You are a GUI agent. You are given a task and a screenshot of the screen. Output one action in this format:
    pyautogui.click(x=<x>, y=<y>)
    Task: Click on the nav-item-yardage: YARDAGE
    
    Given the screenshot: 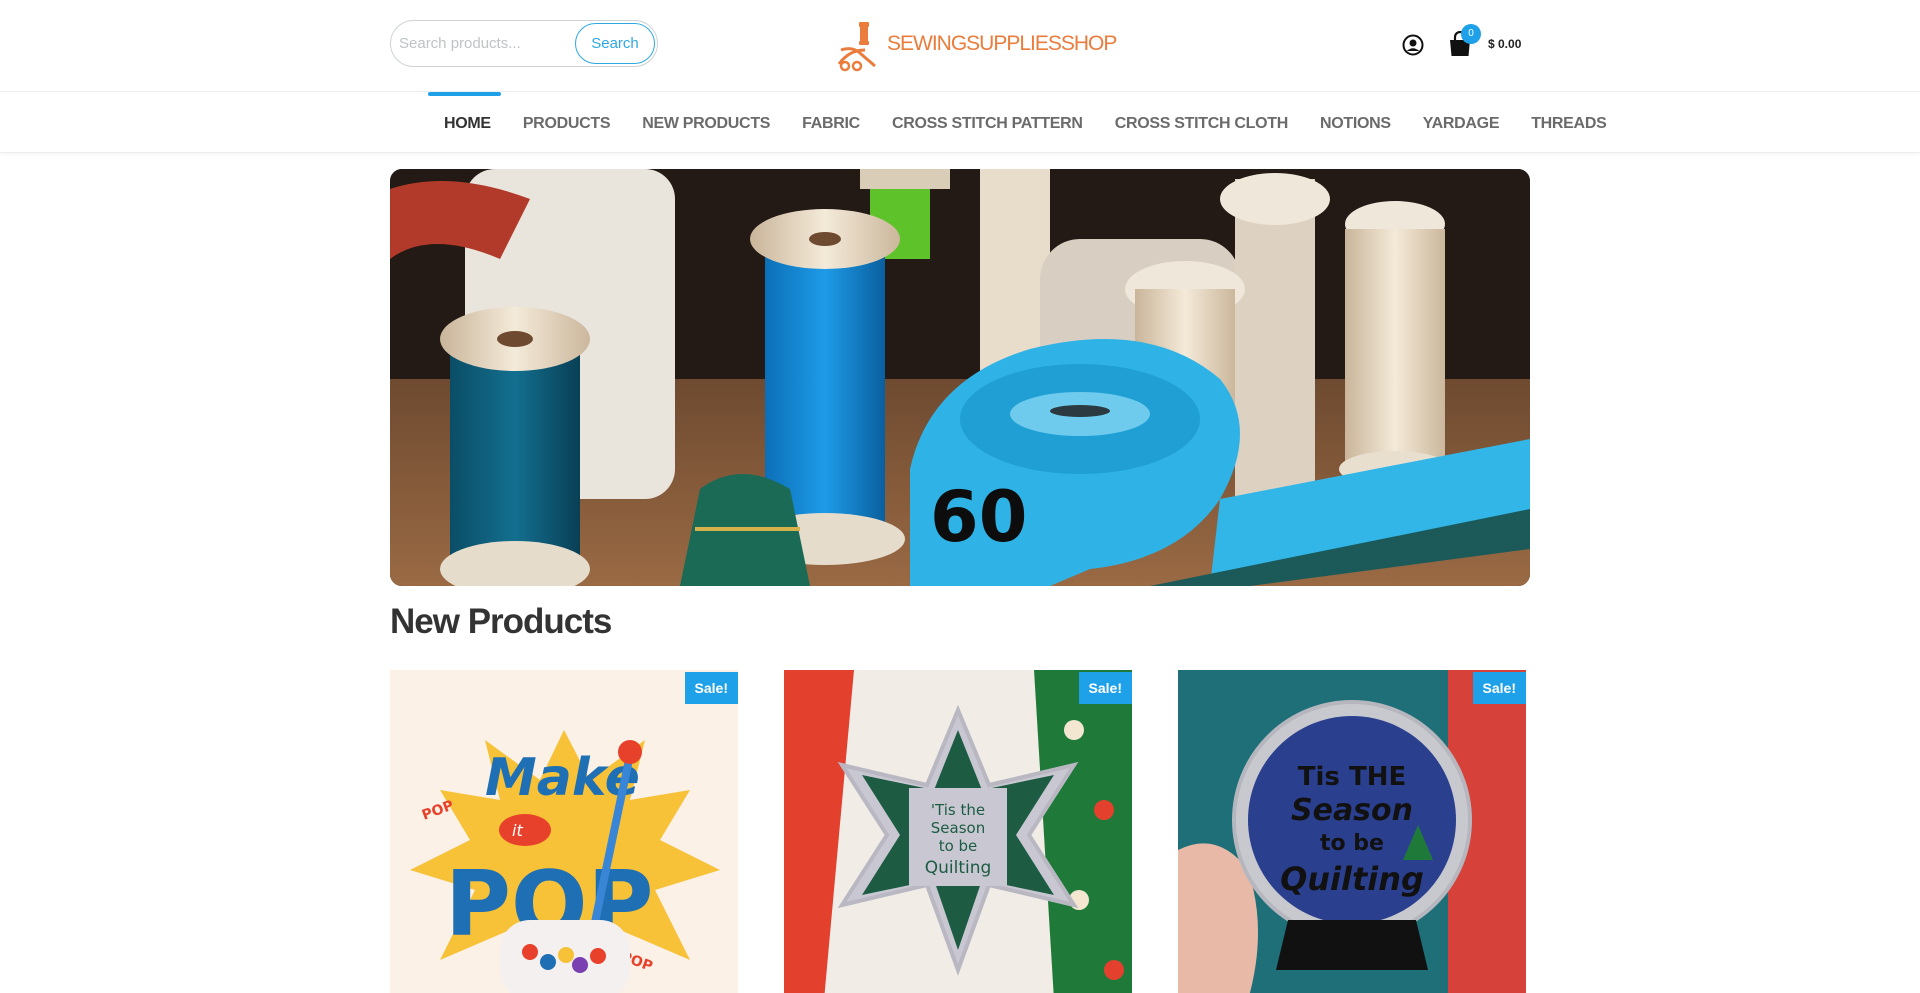 What is the action you would take?
    pyautogui.click(x=1461, y=122)
    